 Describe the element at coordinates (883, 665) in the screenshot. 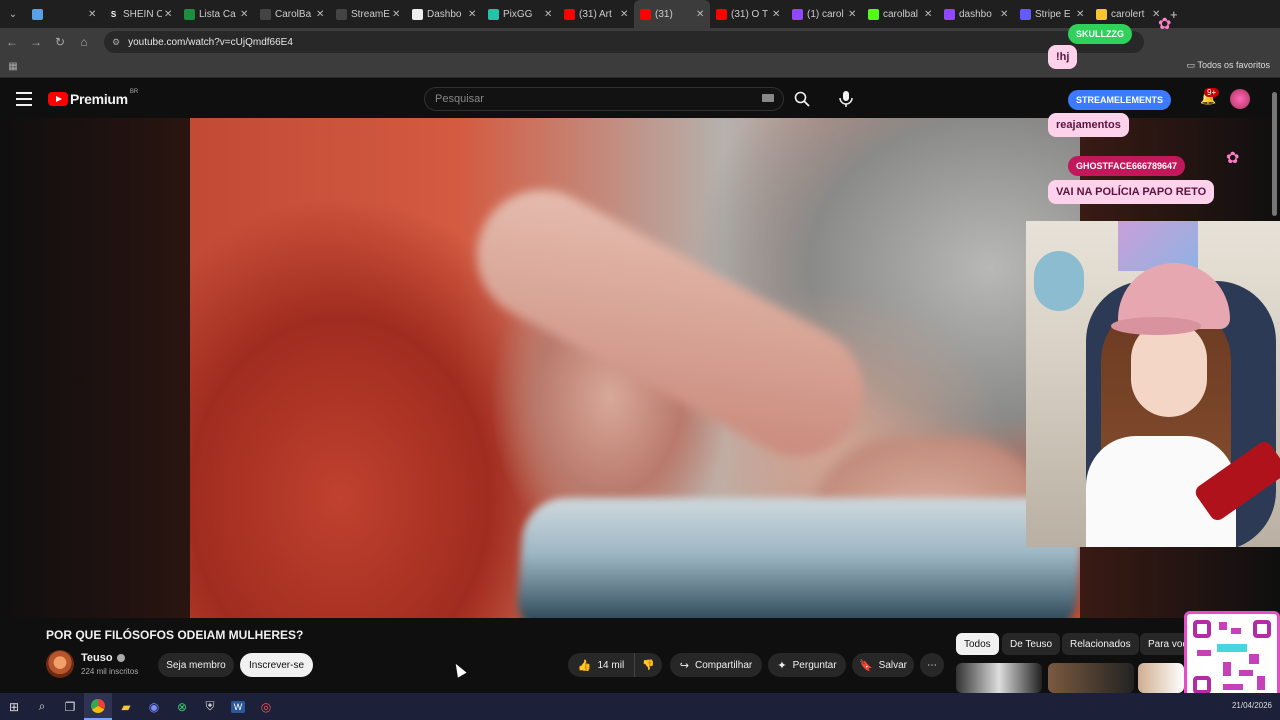

I see `save-button: 🔖 Salvar` at that location.